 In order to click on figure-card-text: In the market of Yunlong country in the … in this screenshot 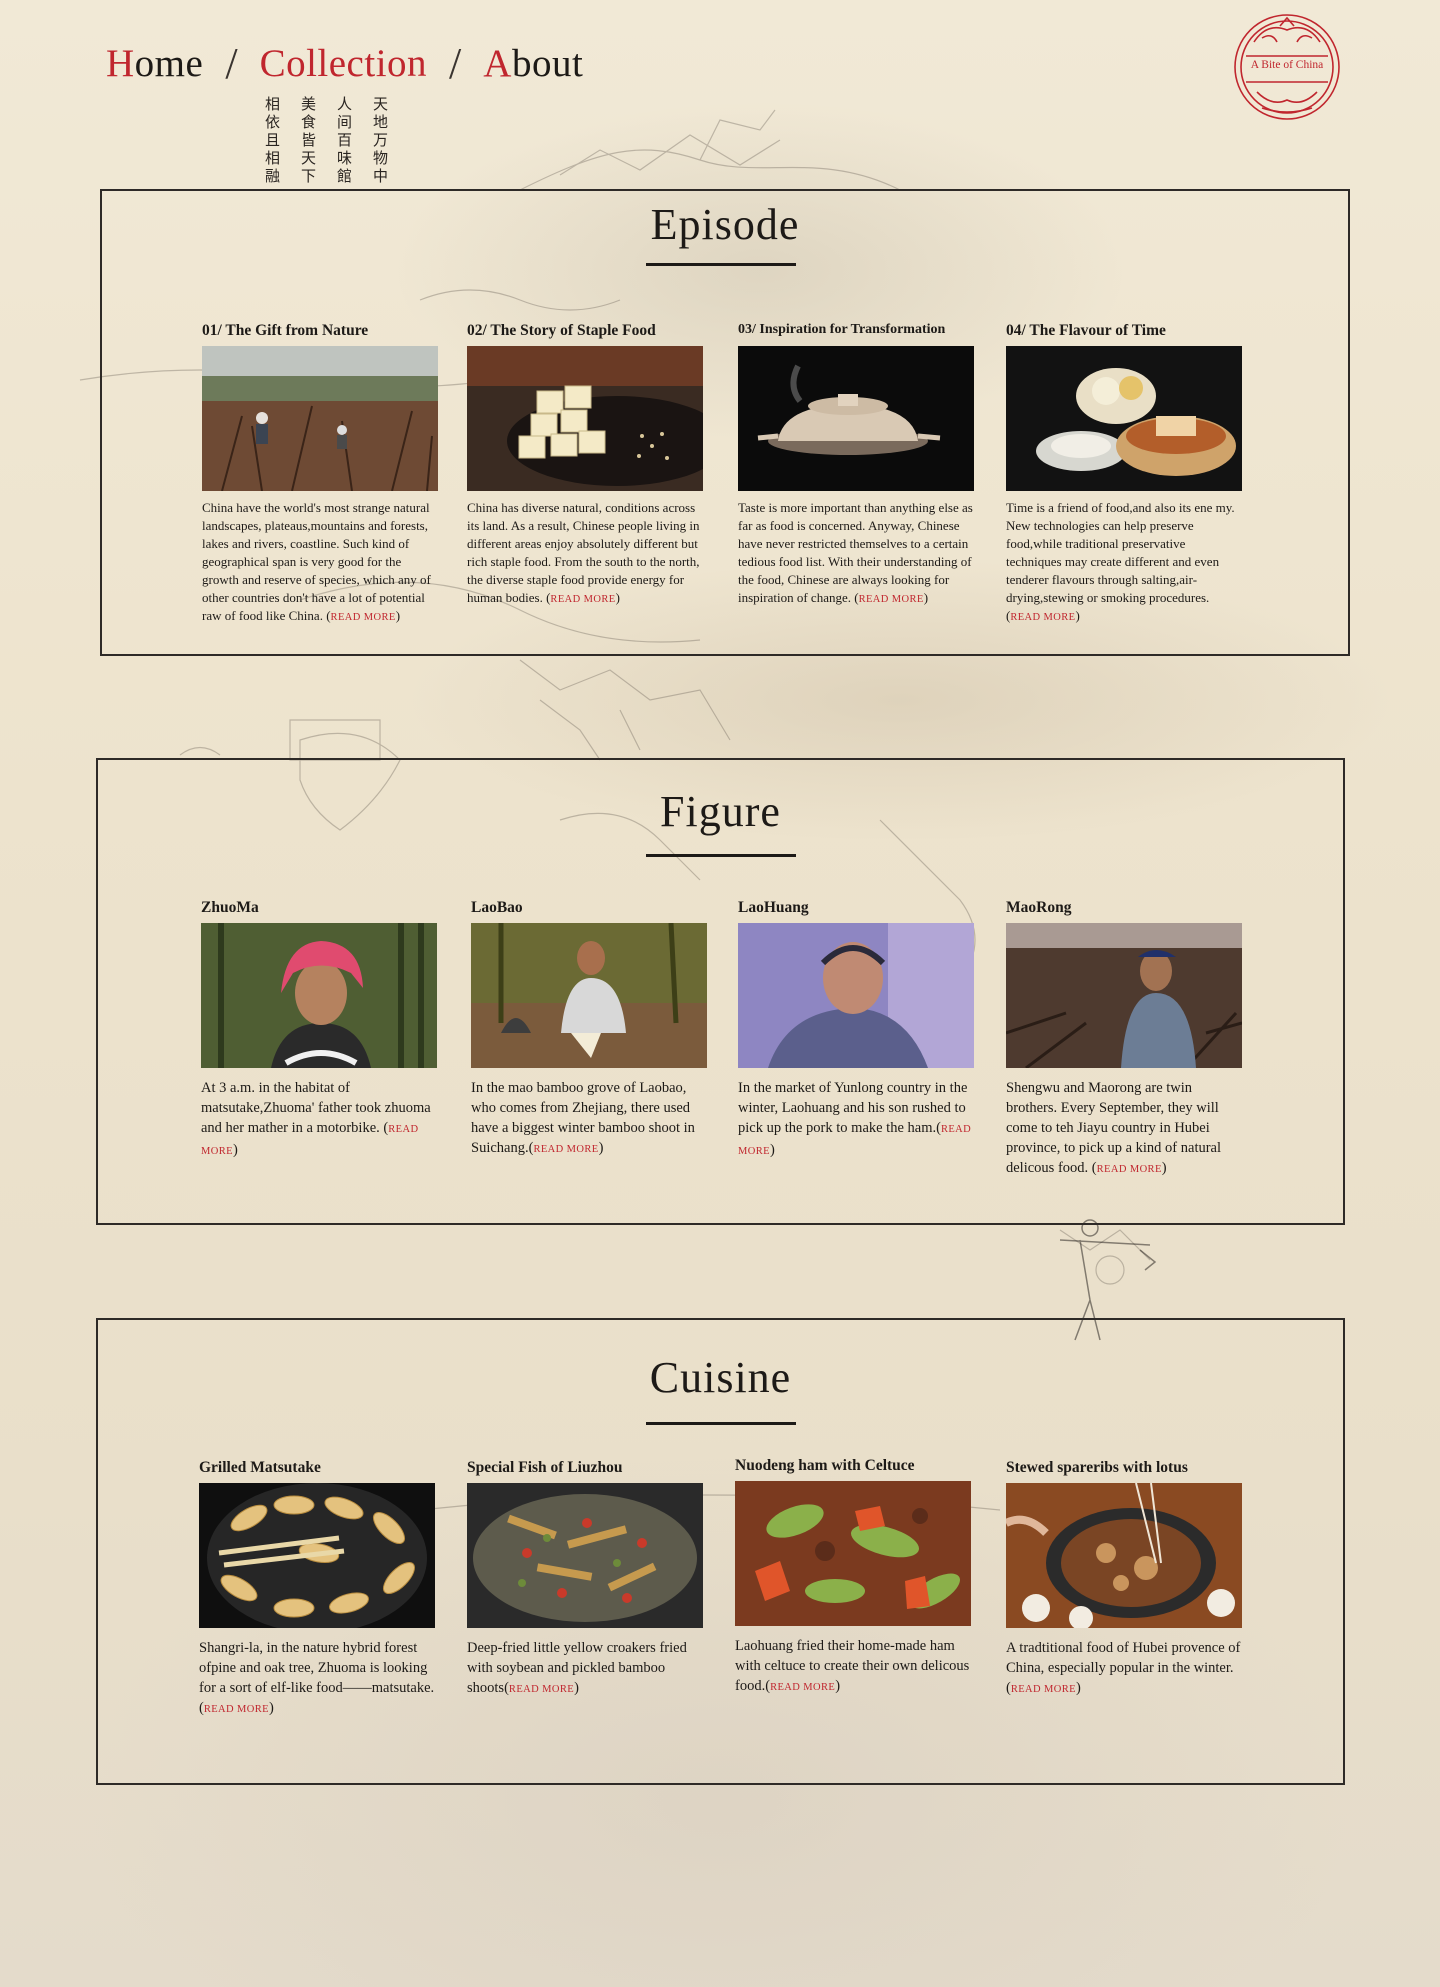, I will do `click(855, 1119)`.